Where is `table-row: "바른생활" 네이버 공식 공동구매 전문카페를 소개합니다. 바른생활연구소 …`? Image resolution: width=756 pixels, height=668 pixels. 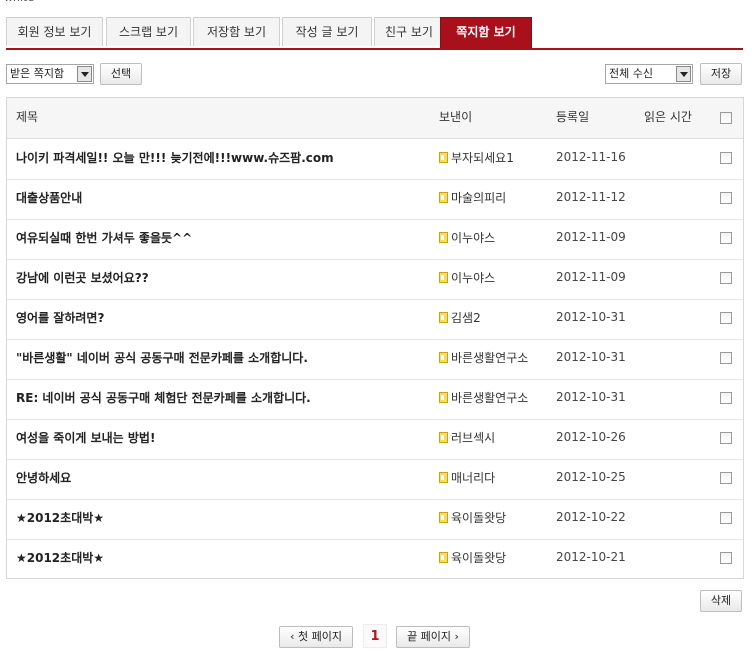 table-row: "바른생활" 네이버 공식 공동구매 전문카페를 소개합니다. 바른생활연구소 … is located at coordinates (375, 359).